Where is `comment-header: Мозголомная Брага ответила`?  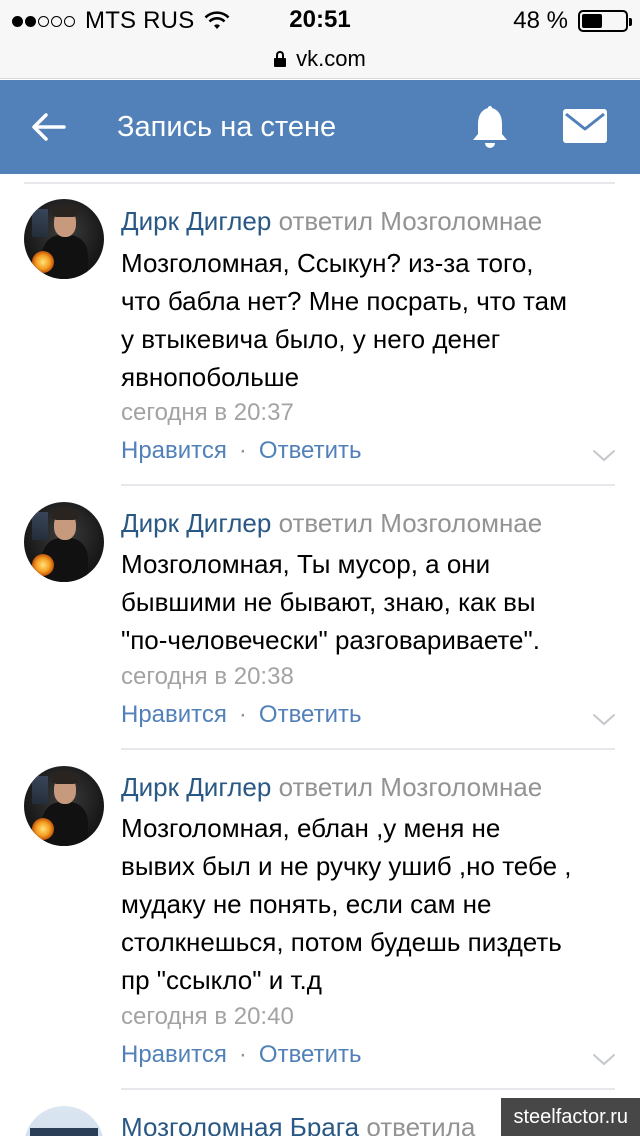 comment-header: Мозголомная Брага ответила is located at coordinates (298, 1123).